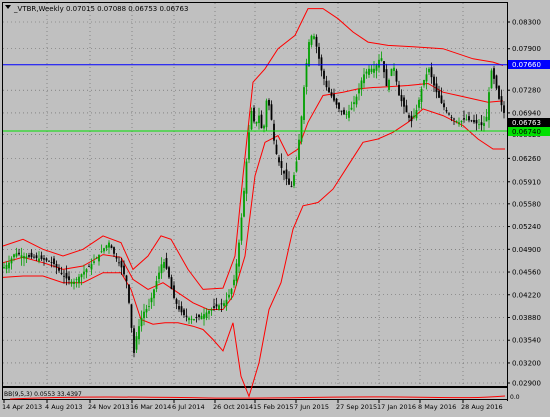  I want to click on y-tick-label: 0.07280, so click(526, 91).